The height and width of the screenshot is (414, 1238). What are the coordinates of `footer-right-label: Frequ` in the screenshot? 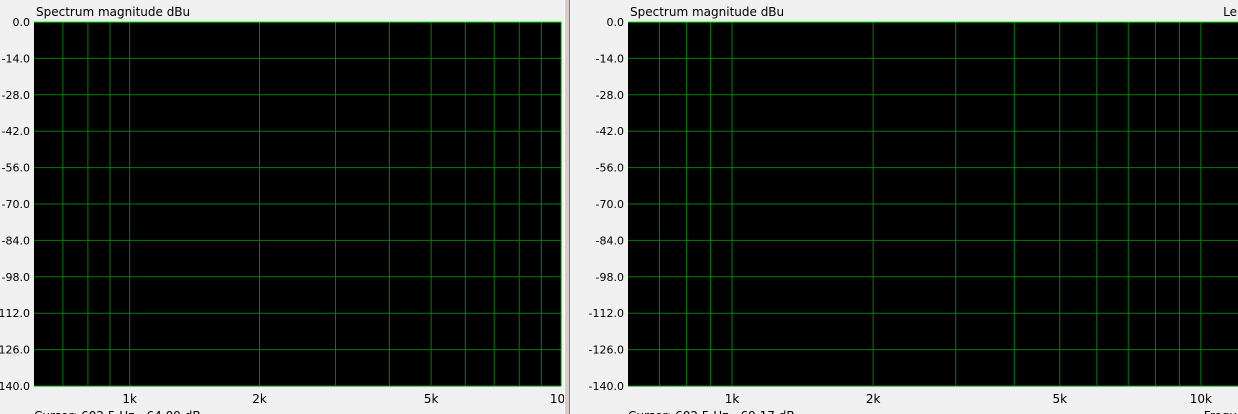 It's located at (1220, 411).